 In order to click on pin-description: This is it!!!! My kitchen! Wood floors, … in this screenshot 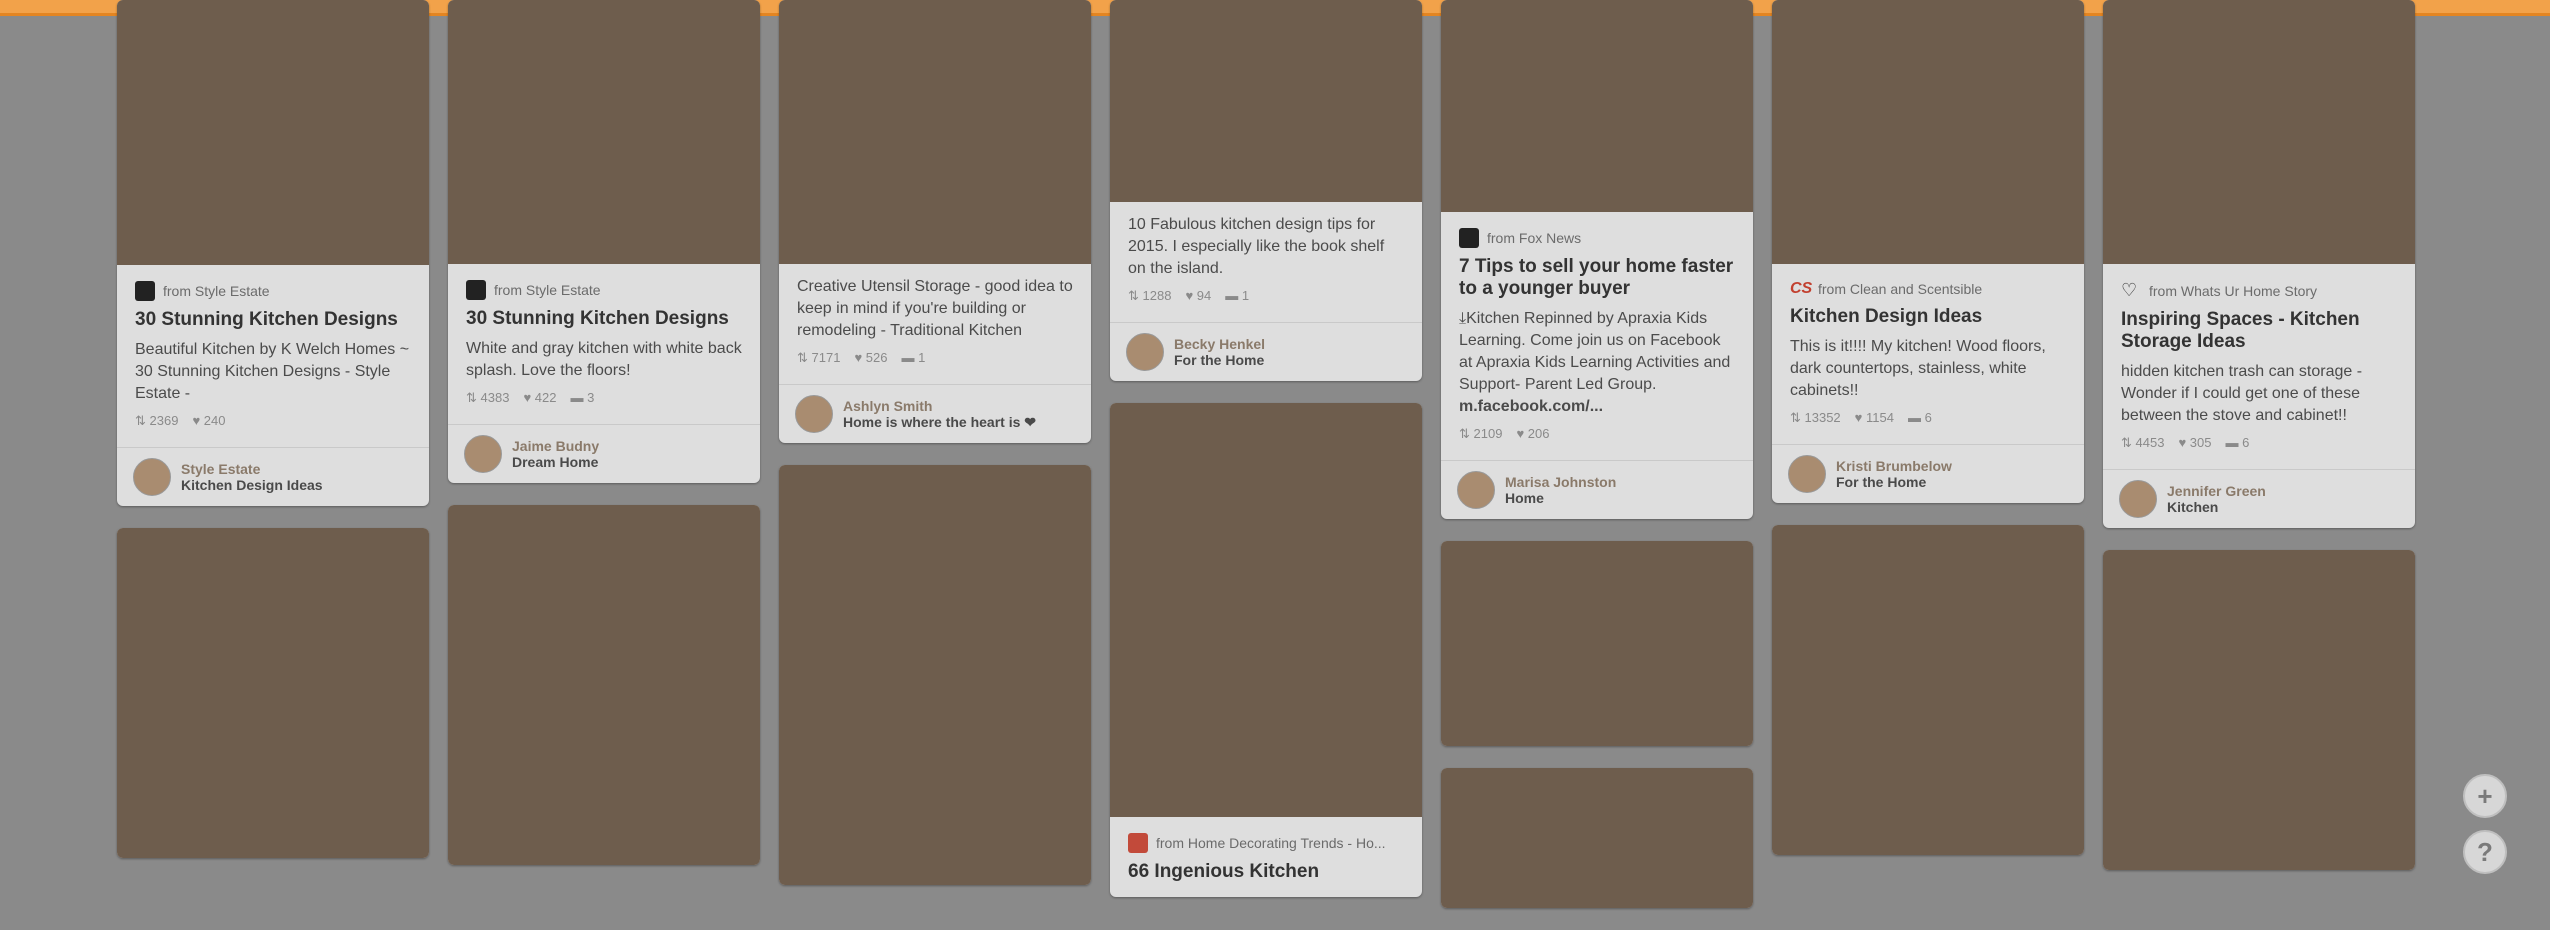, I will do `click(1918, 368)`.